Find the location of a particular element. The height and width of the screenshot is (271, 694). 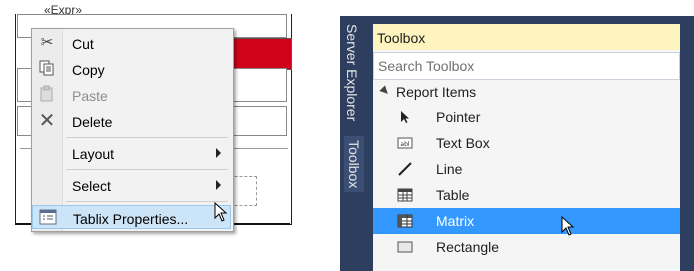

tab-server-explorer: Server Explorer is located at coordinates (352, 72).